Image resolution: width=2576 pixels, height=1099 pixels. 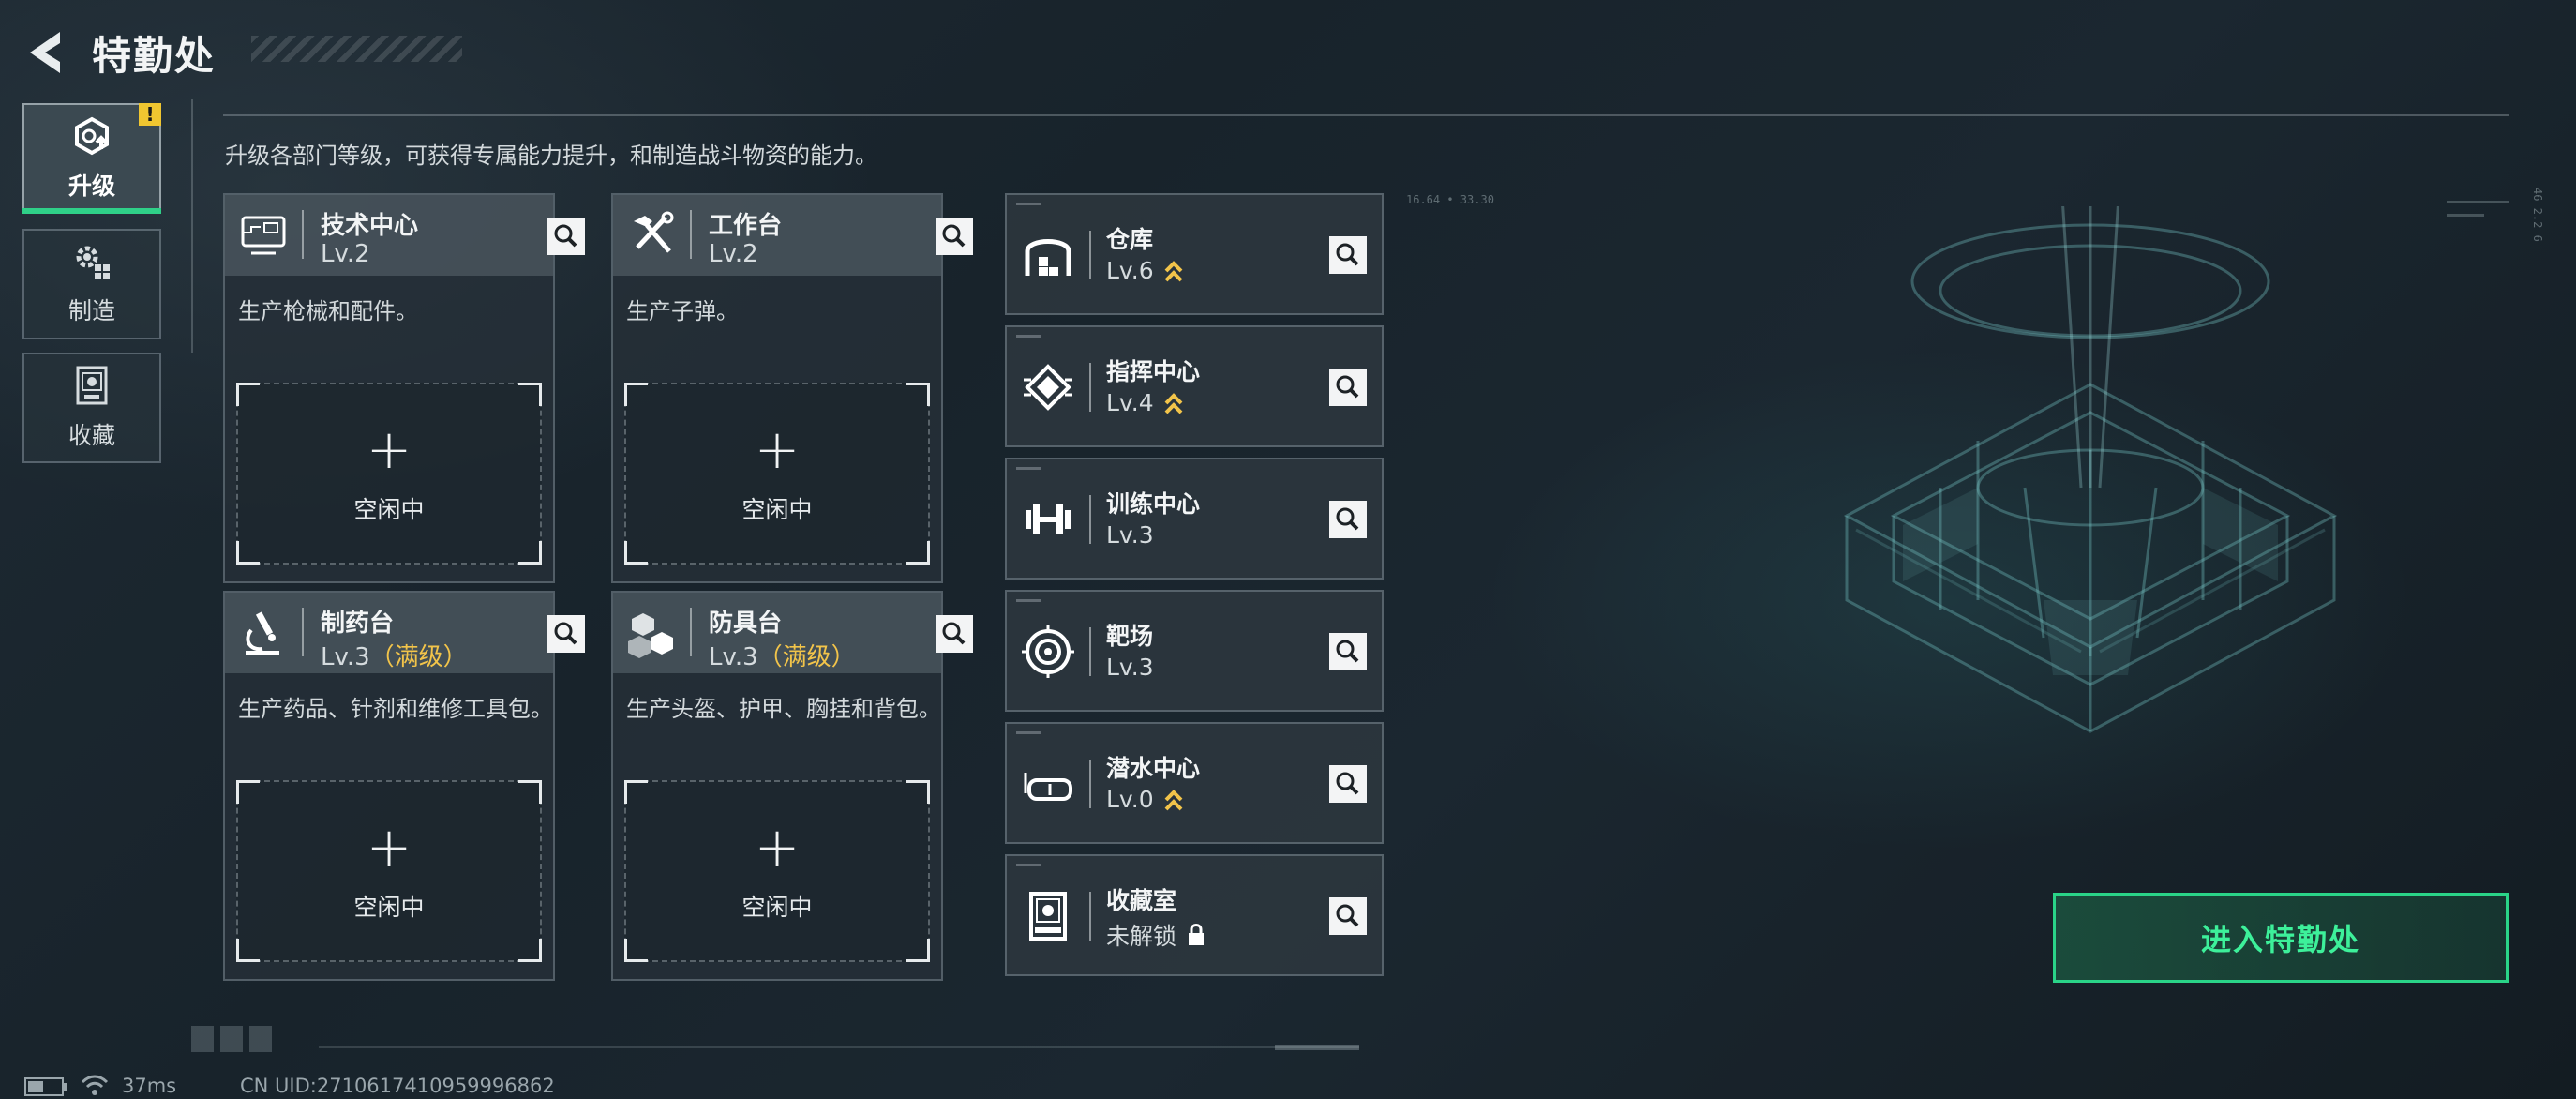 What do you see at coordinates (92, 385) in the screenshot?
I see `collection-icon` at bounding box center [92, 385].